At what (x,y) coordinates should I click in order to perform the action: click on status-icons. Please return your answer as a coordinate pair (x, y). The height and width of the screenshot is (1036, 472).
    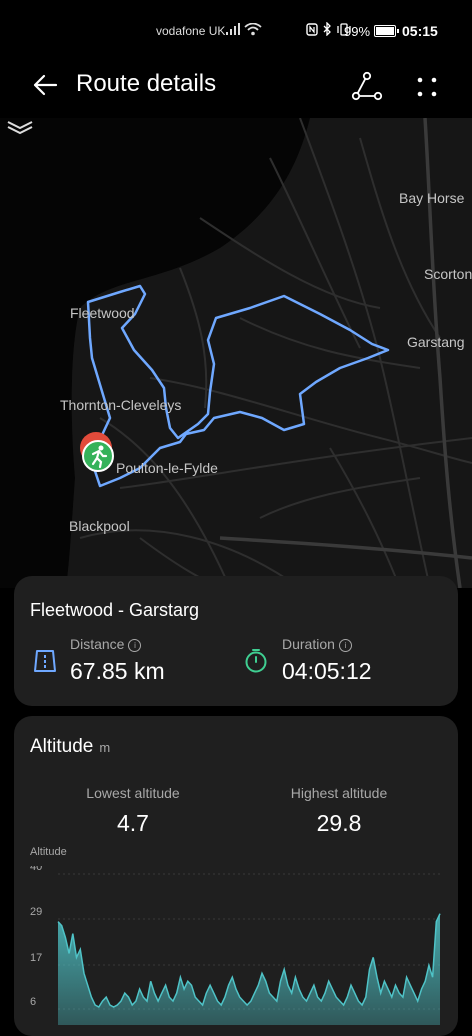
    Looking at the image, I should click on (289, 29).